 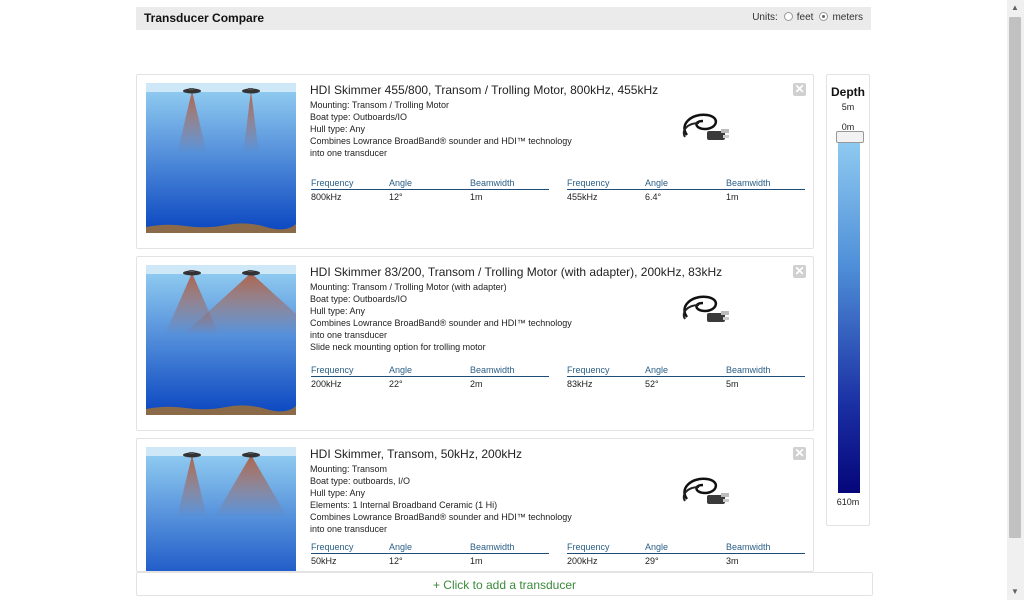 I want to click on spec-angle-value: 6.4°, so click(x=653, y=197).